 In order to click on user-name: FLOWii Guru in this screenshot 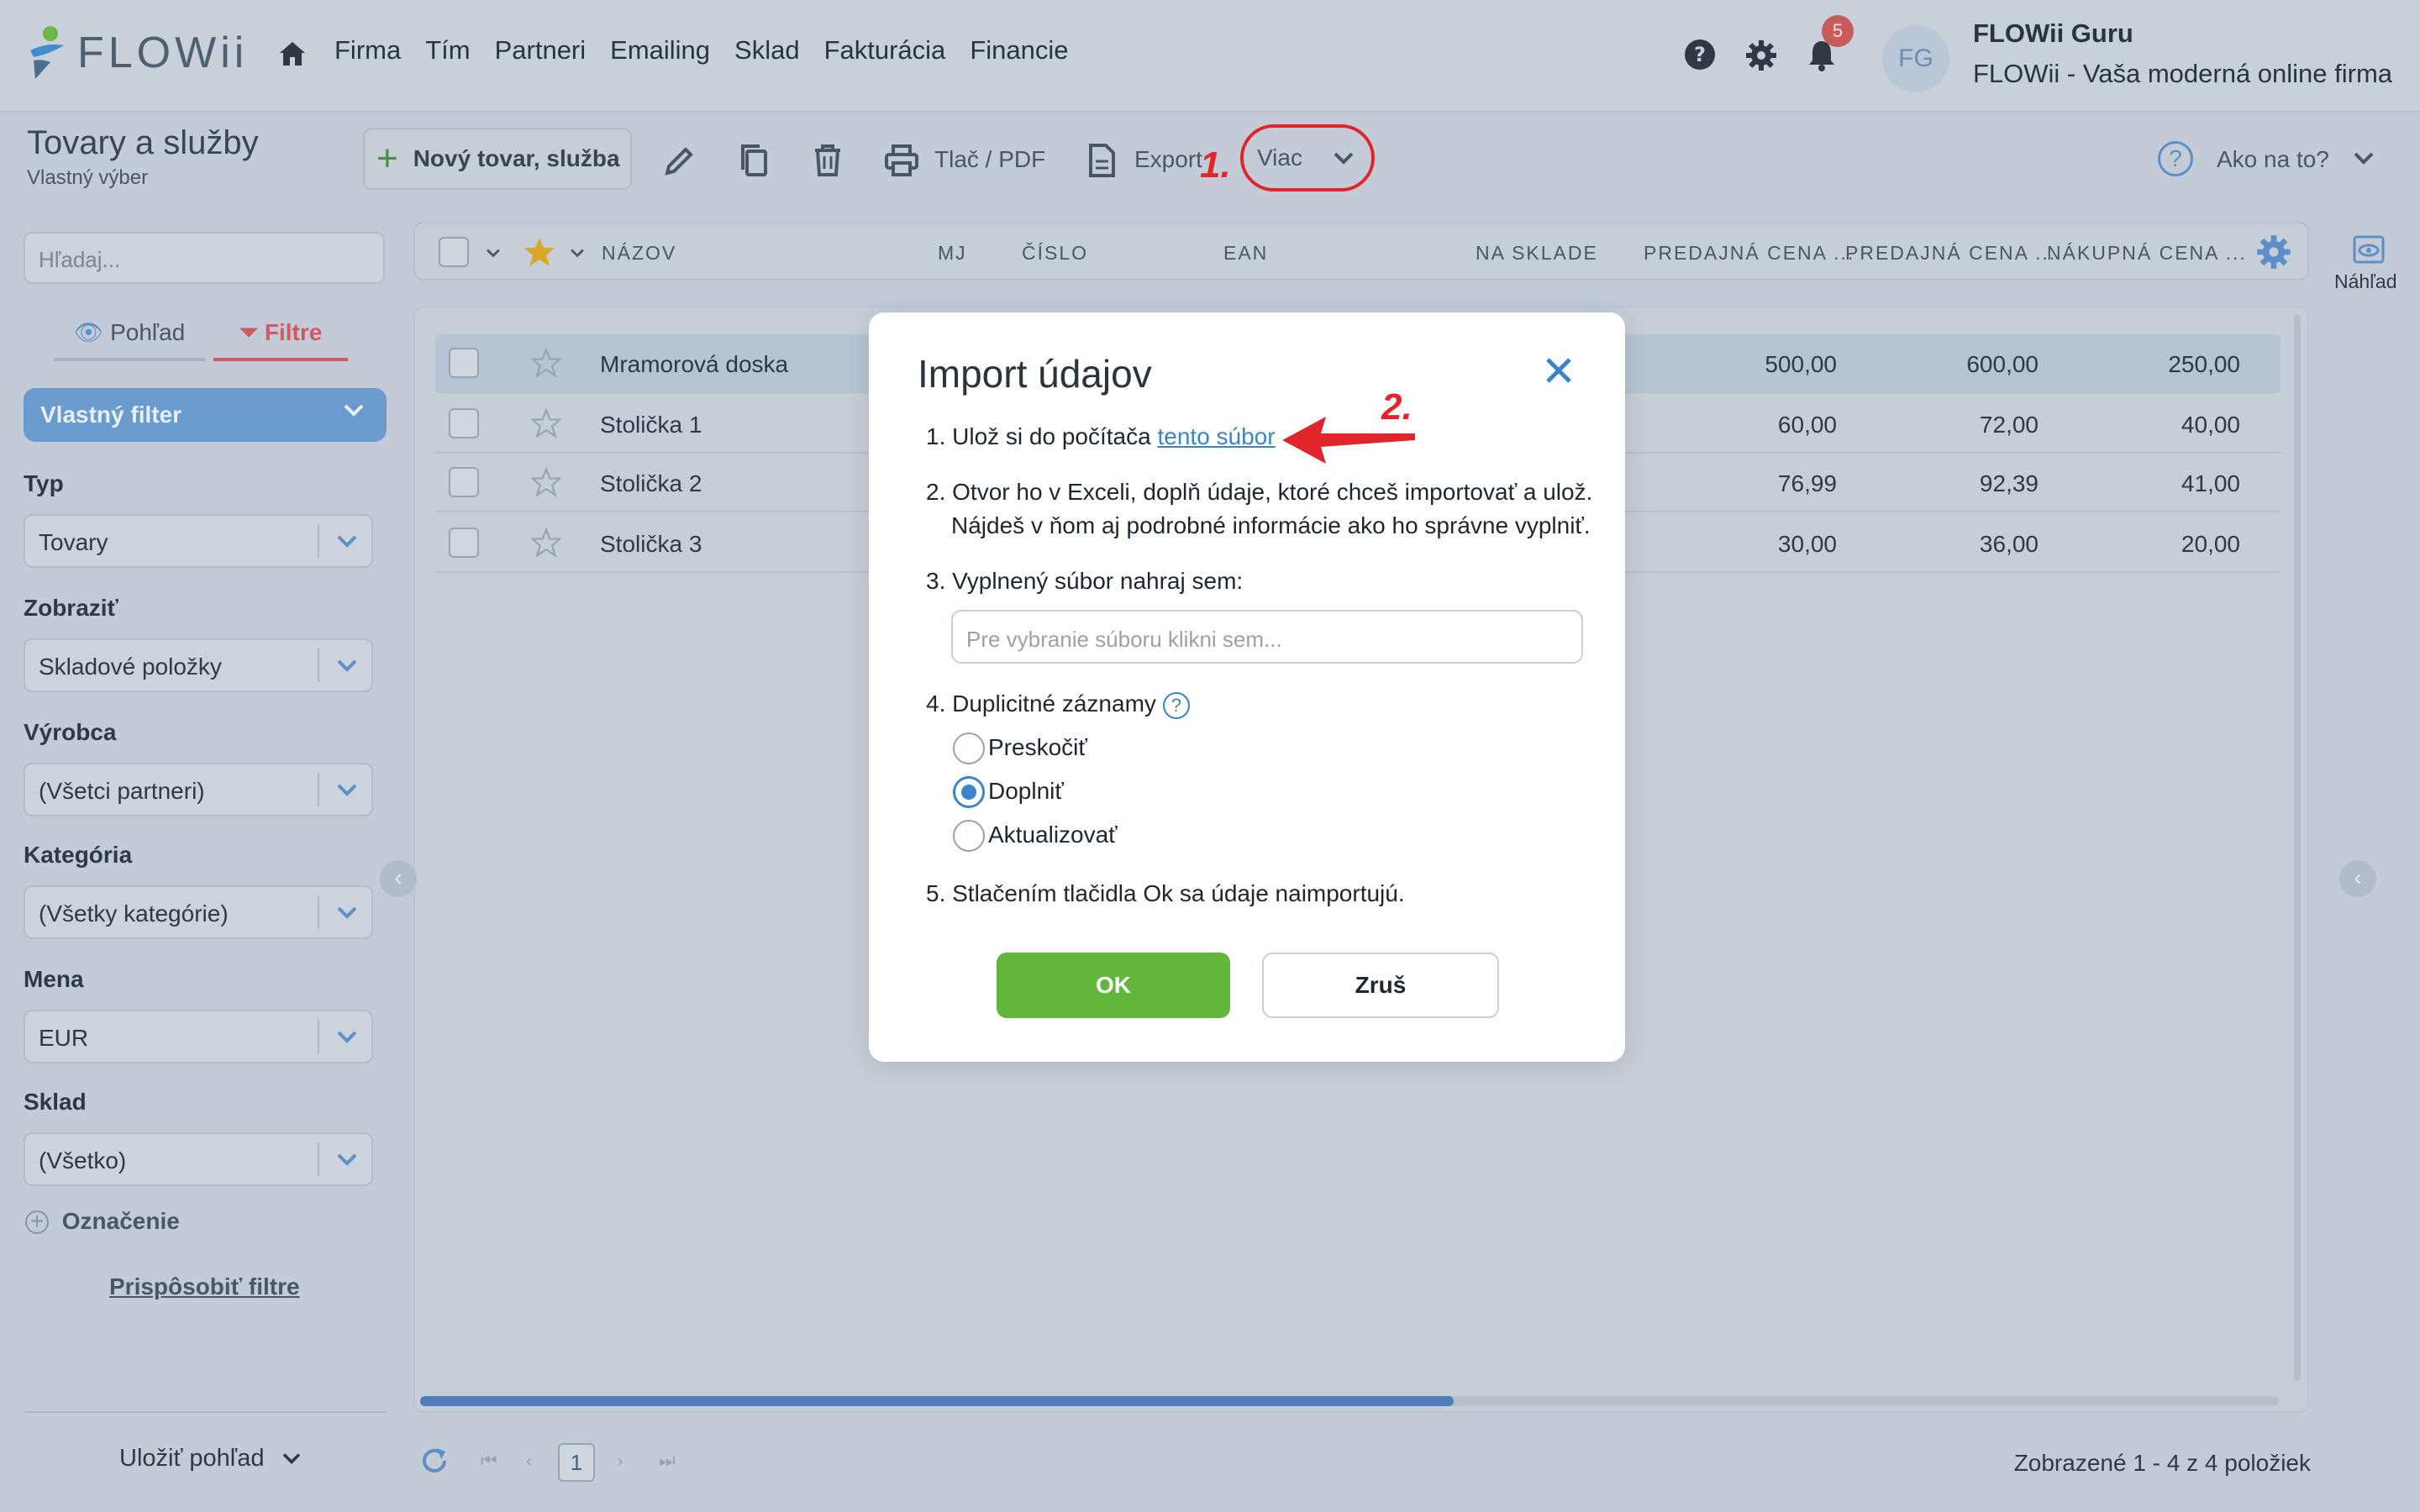, I will do `click(2053, 33)`.